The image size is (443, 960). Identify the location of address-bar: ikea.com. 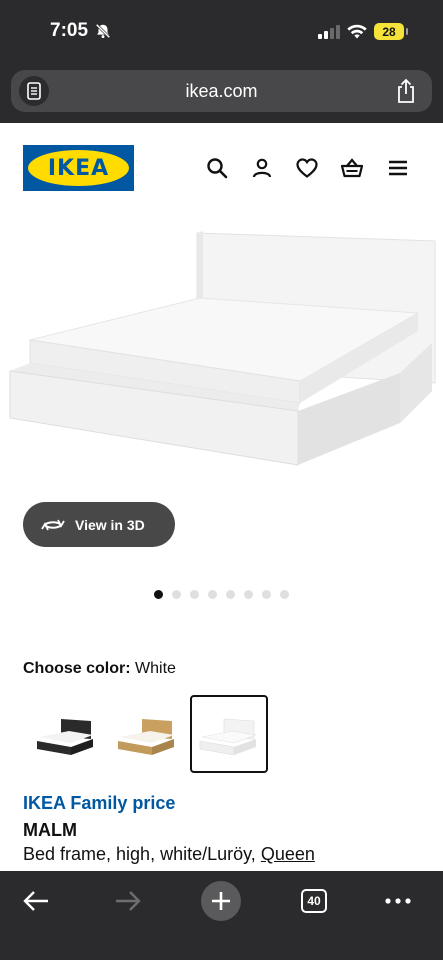
(221, 91).